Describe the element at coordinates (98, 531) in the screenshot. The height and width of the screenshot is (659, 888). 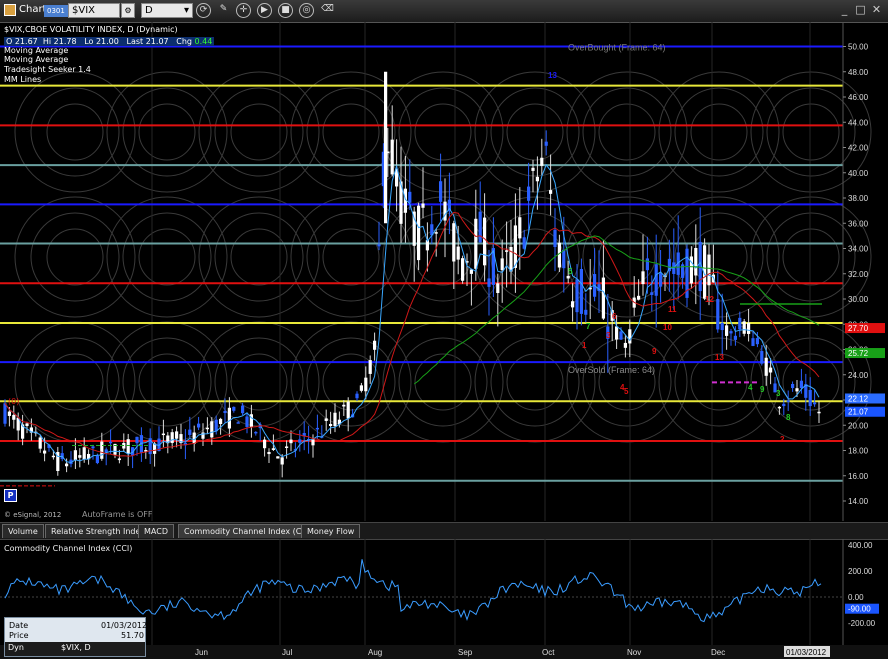
I see `tab-rsi: Relative Strength Index` at that location.